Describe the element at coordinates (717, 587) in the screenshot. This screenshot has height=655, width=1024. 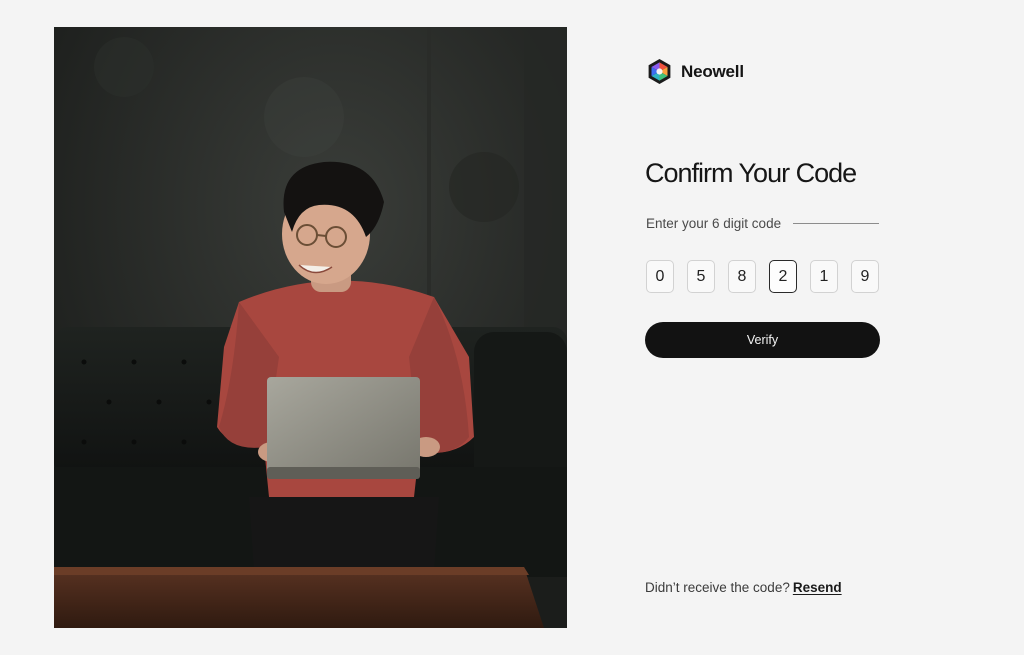
I see `resend-prompt: Didn’t receive the code?` at that location.